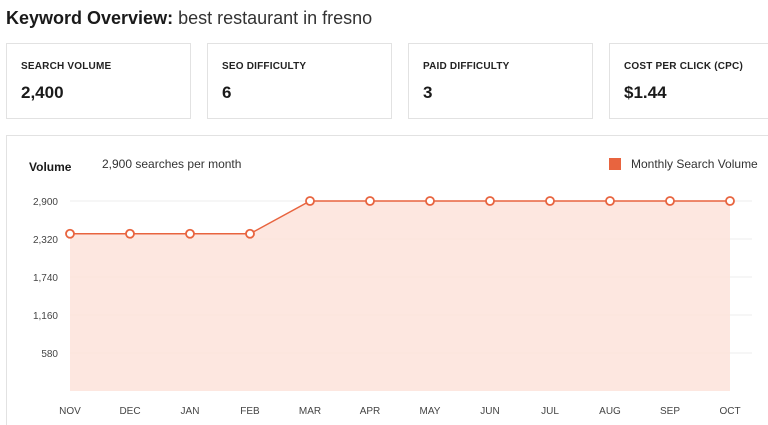  What do you see at coordinates (49, 354) in the screenshot?
I see `y-tick-label: 580` at bounding box center [49, 354].